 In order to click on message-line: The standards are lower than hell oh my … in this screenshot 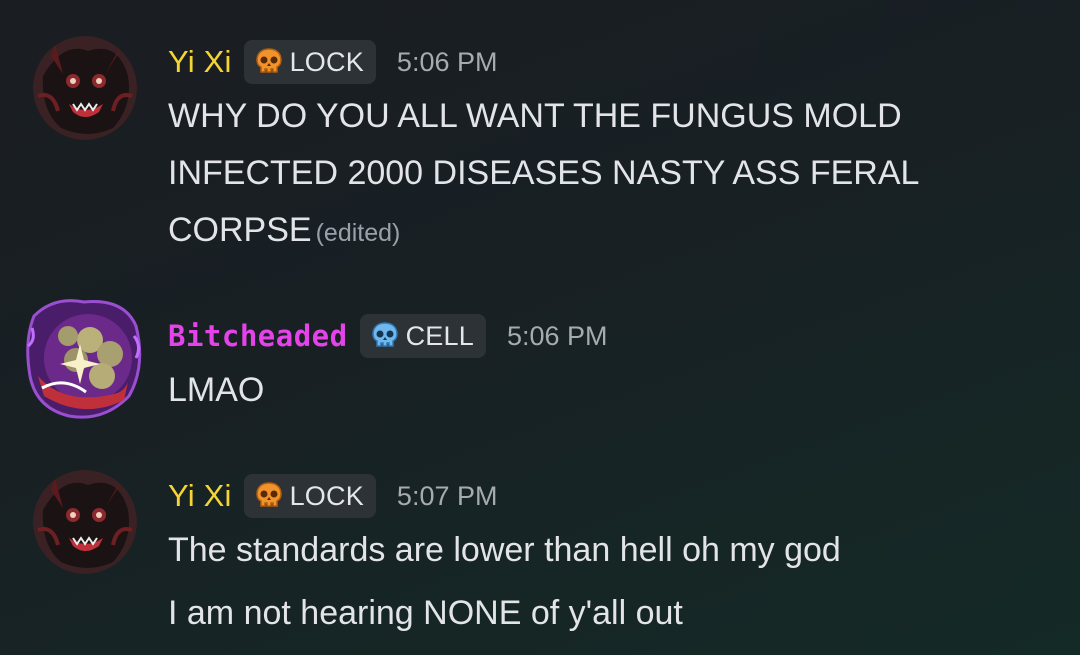, I will do `click(504, 550)`.